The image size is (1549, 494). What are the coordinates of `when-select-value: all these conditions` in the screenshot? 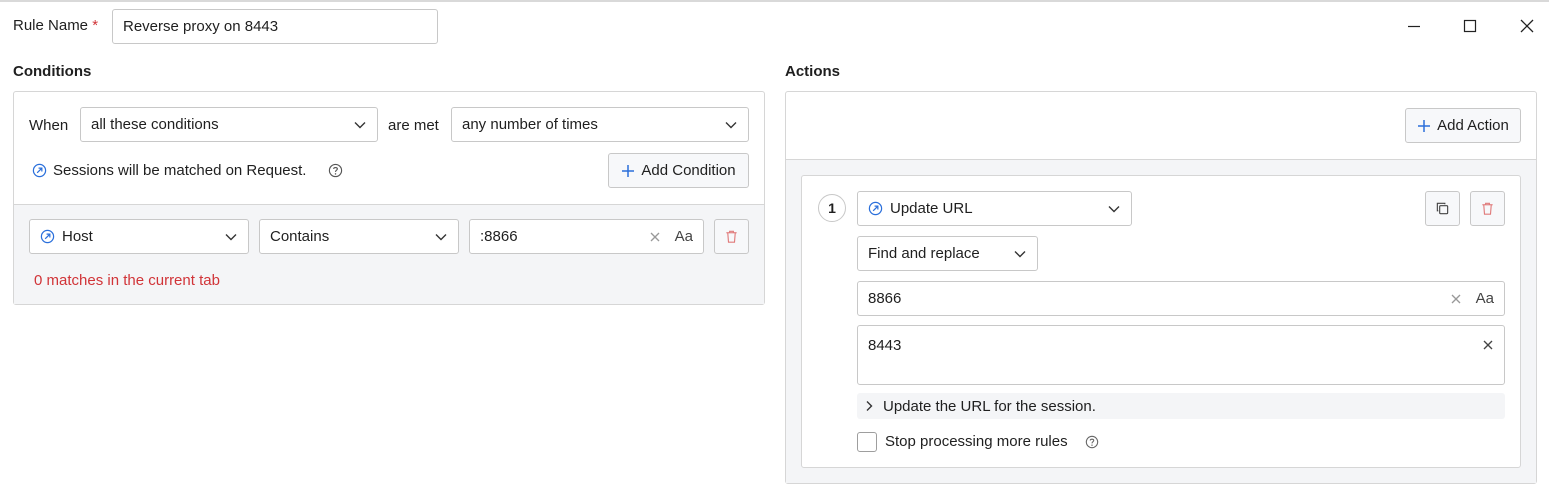 It's located at (155, 124).